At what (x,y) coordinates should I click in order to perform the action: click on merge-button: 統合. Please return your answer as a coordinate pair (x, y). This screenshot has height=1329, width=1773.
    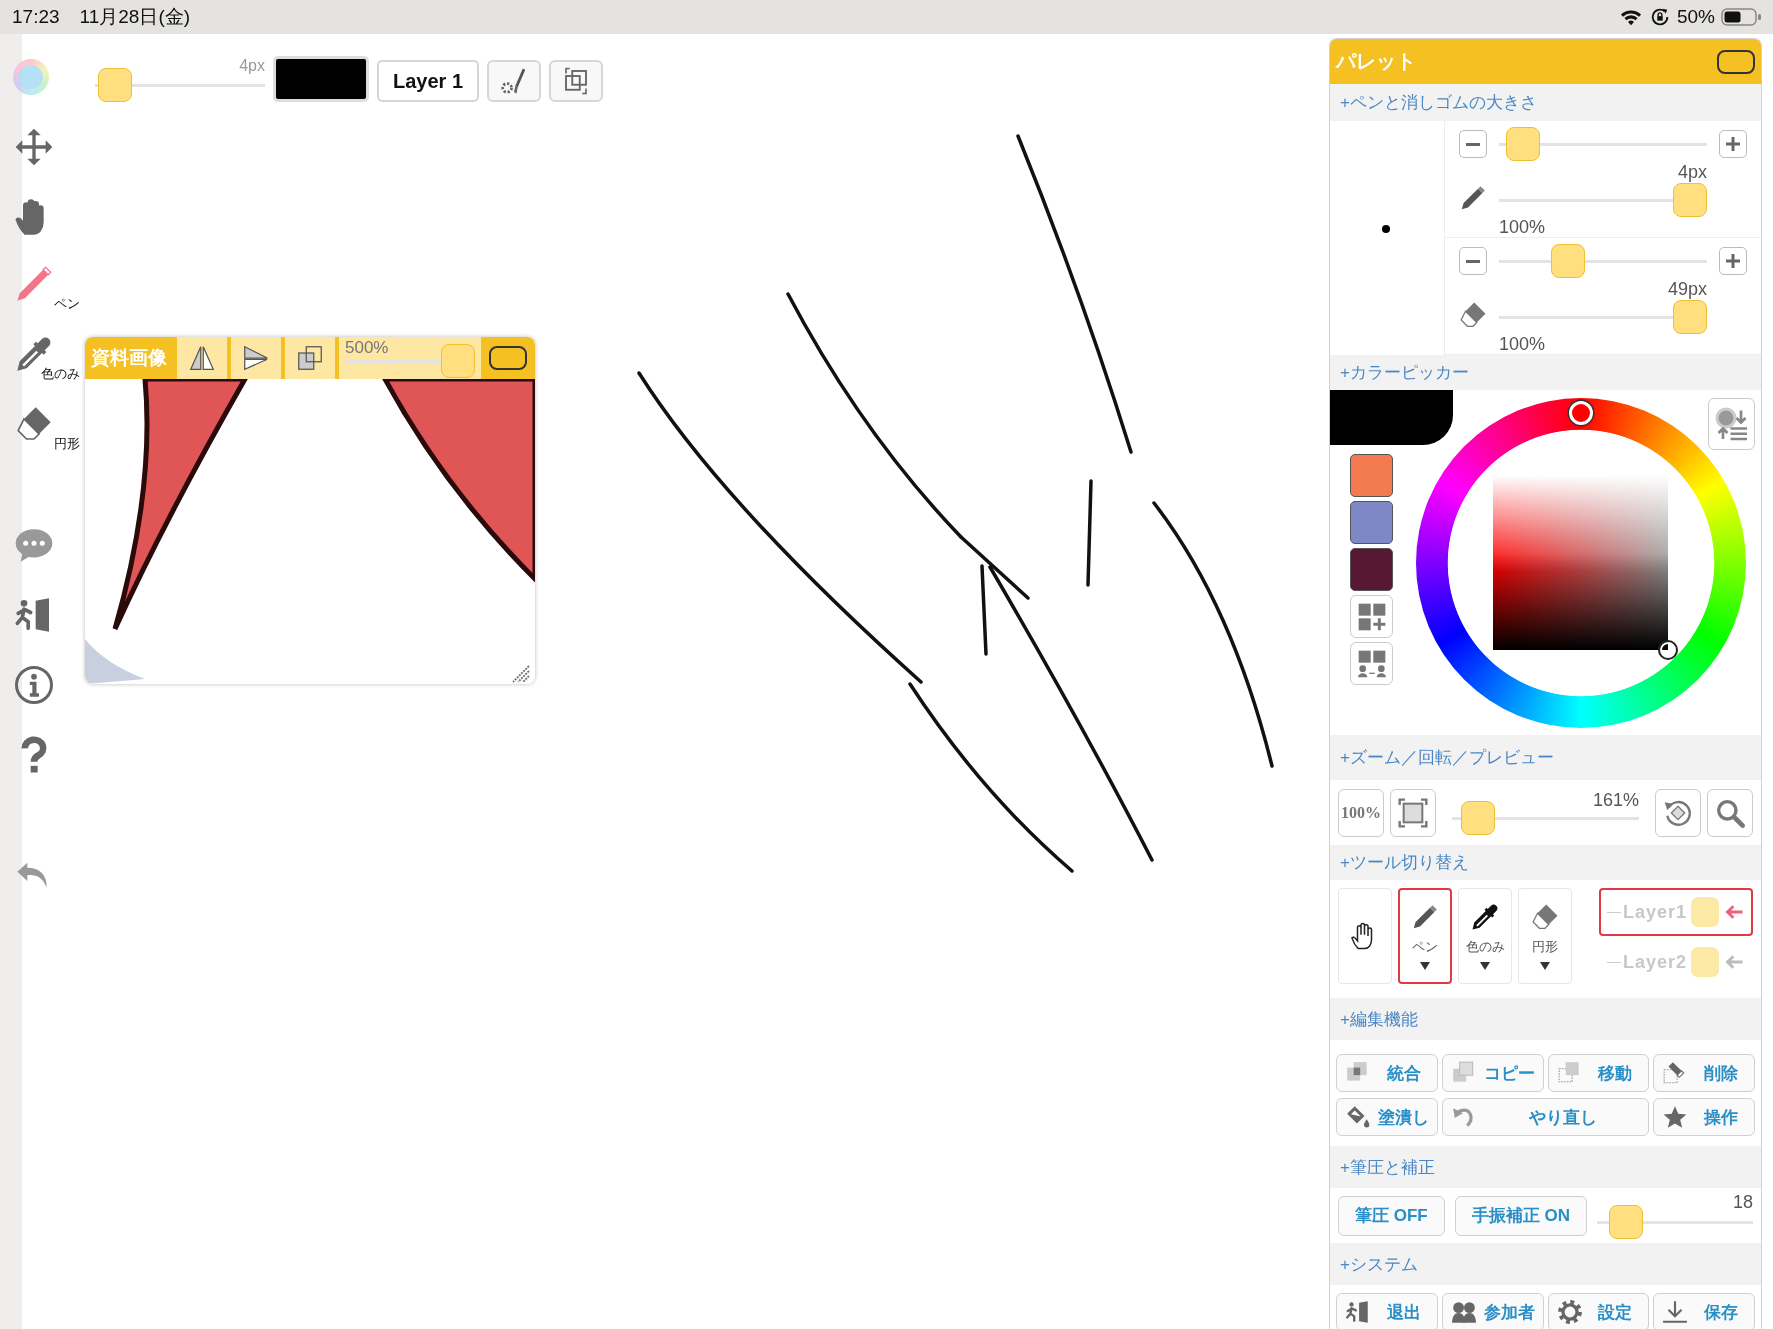
    Looking at the image, I should click on (1387, 1073).